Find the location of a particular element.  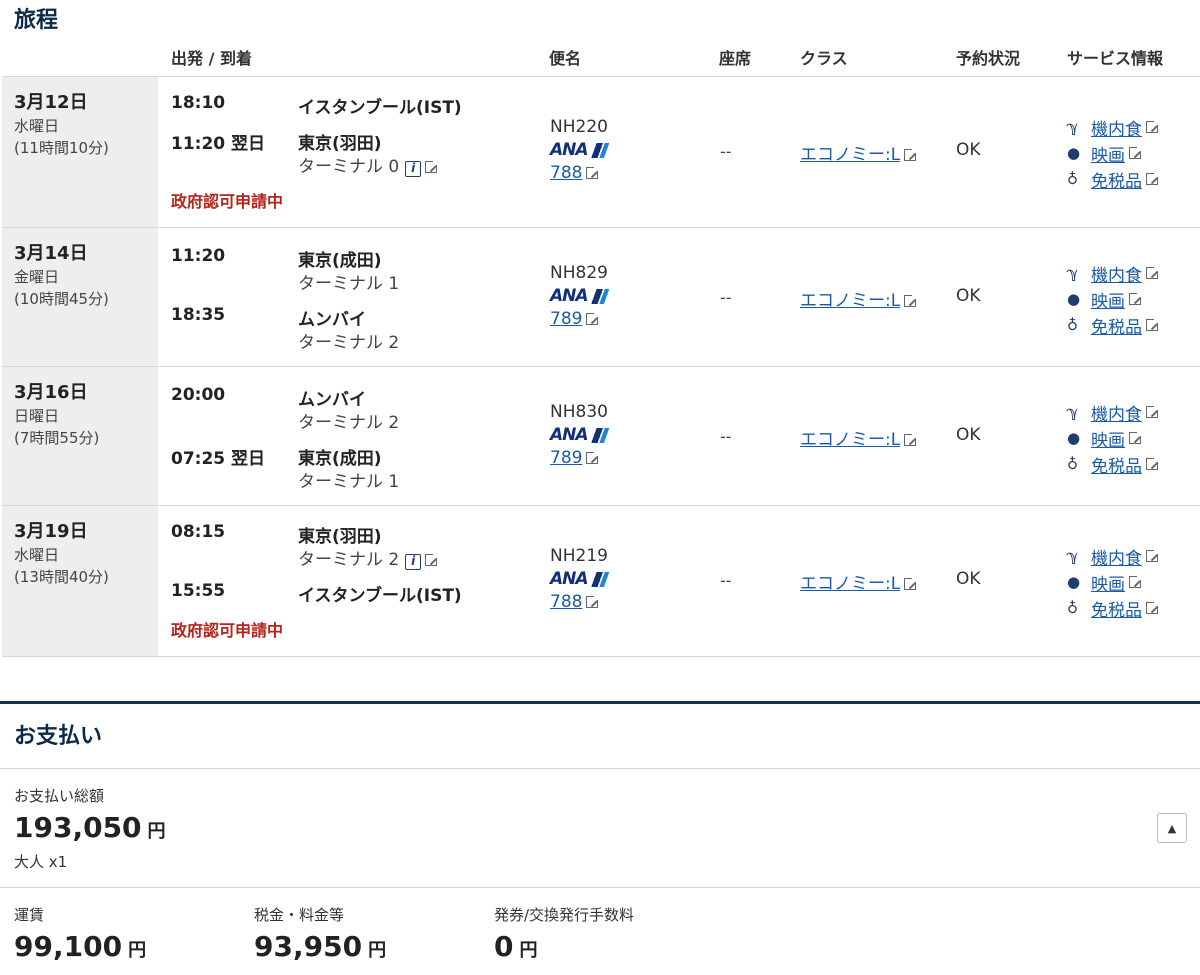

segment-duration: (11時間10分) is located at coordinates (61, 148).